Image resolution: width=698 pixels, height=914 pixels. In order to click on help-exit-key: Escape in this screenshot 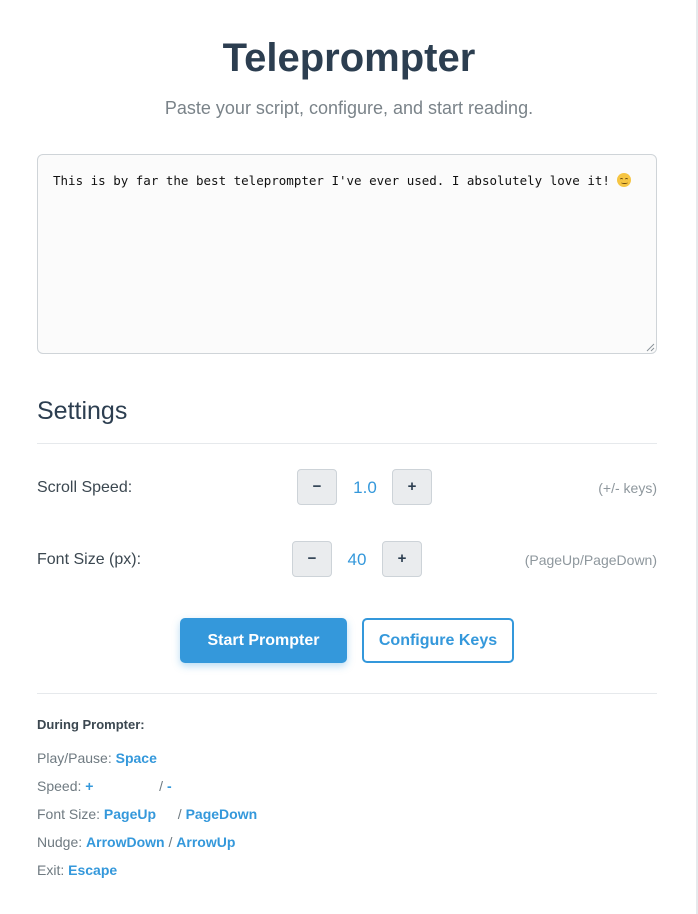, I will do `click(93, 870)`.